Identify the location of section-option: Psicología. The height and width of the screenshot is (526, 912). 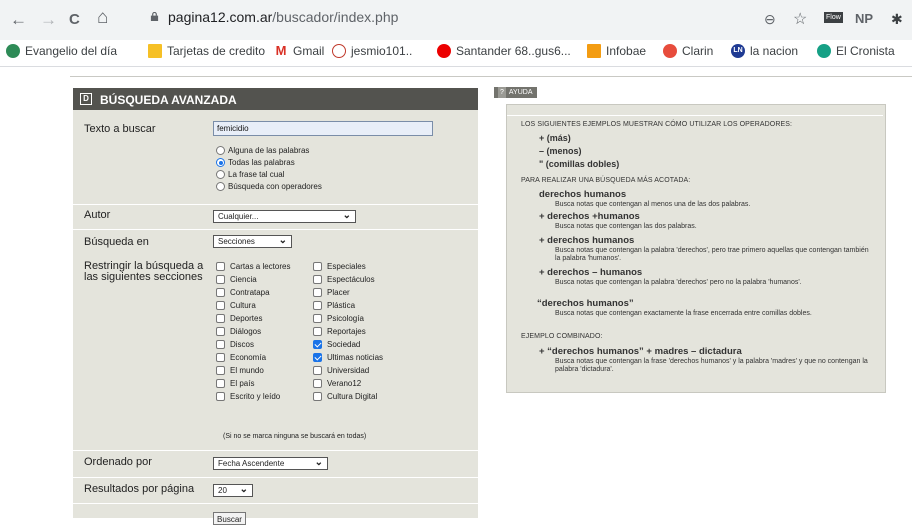
(338, 318).